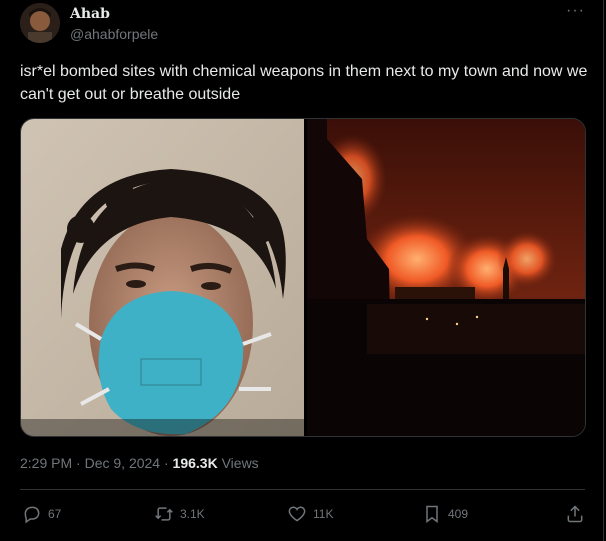 Image resolution: width=606 pixels, height=541 pixels. I want to click on tweet-time: 2:29 PM, so click(46, 463).